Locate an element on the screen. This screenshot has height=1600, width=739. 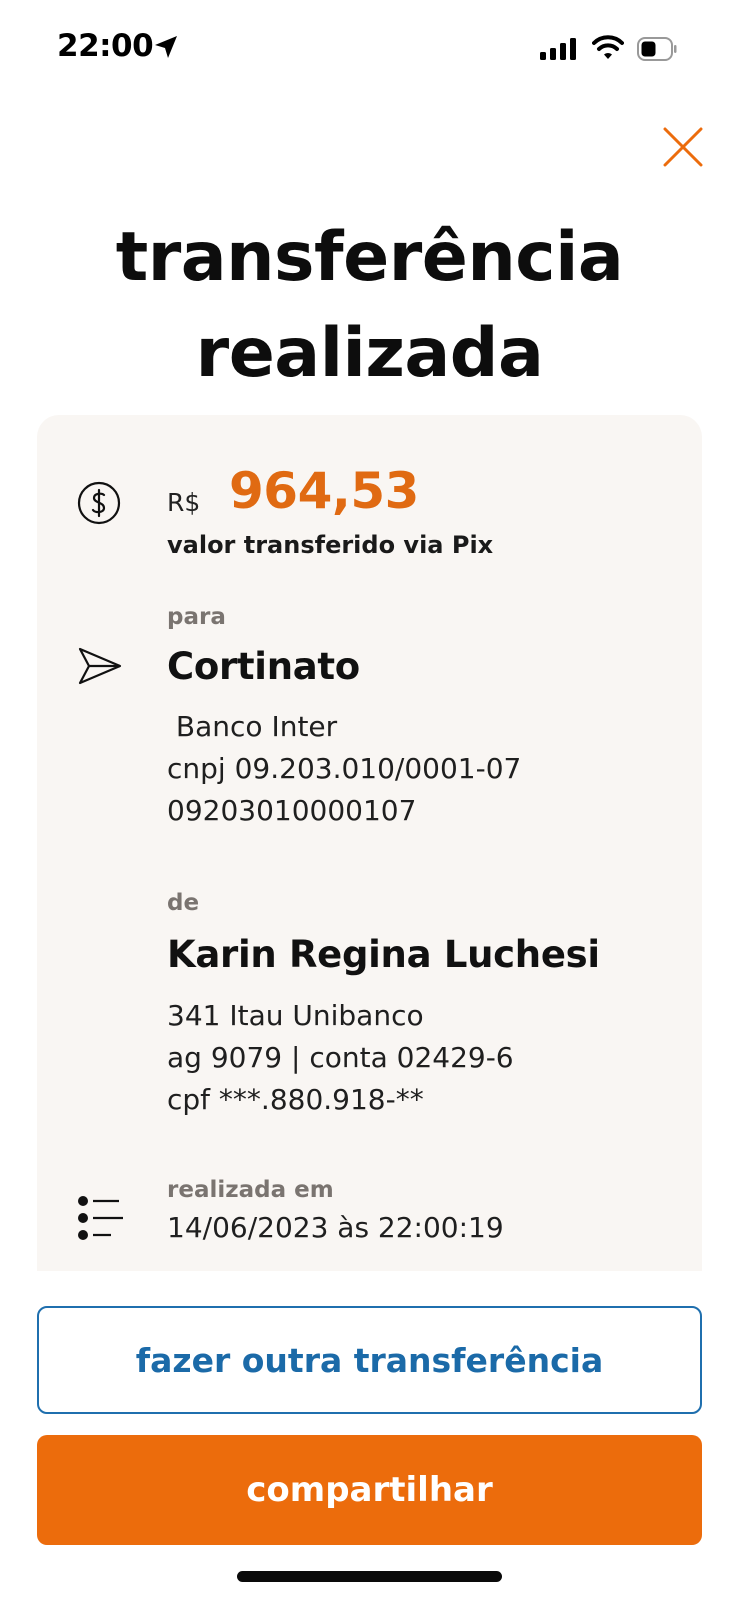
sender-account: ag 9079 | conta 02429-6 is located at coordinates (340, 1057).